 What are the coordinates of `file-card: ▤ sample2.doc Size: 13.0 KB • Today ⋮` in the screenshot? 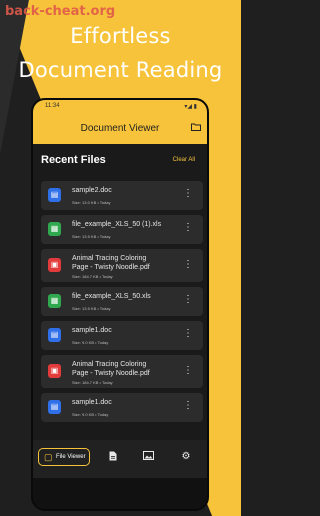 It's located at (122, 195).